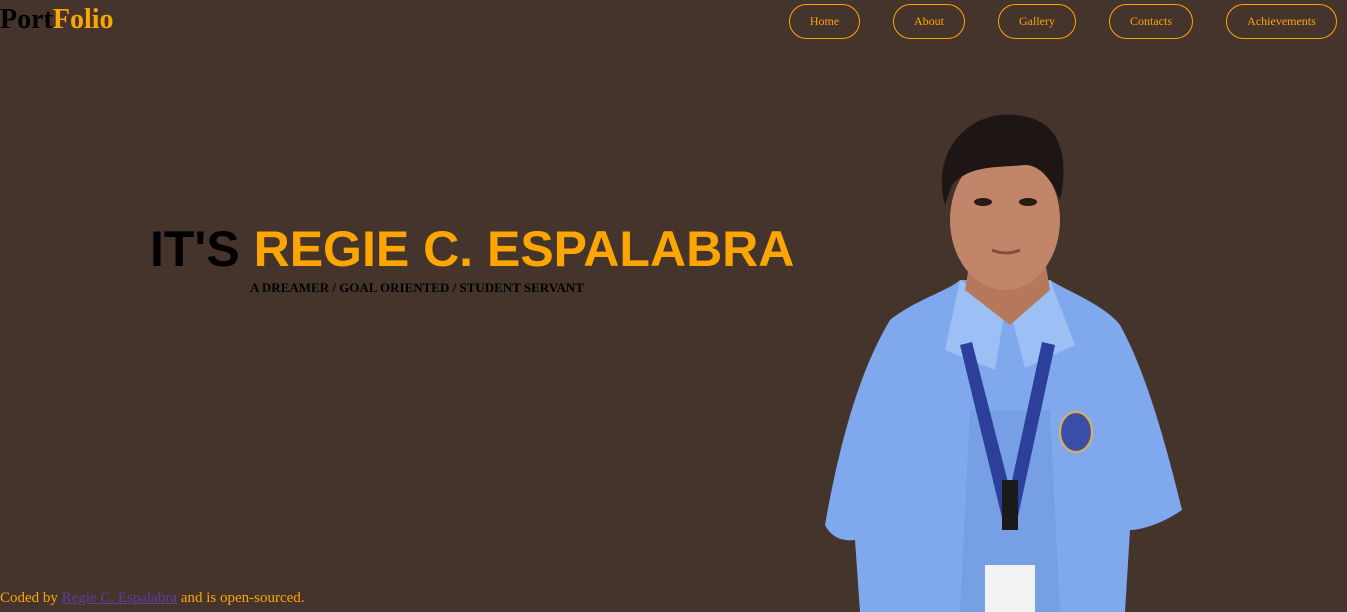 The height and width of the screenshot is (612, 1347). I want to click on nav-contacts-button: Contacts, so click(1151, 21).